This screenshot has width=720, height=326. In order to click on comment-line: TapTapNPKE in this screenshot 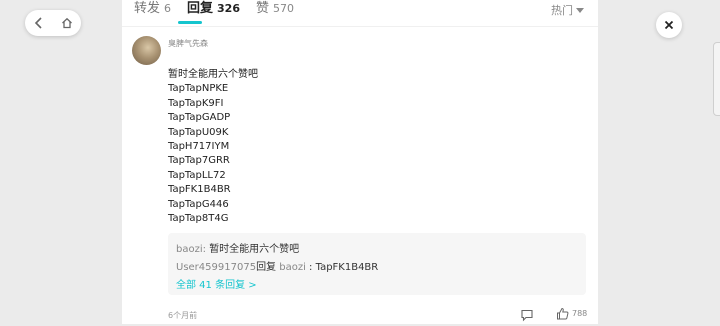, I will do `click(198, 89)`.